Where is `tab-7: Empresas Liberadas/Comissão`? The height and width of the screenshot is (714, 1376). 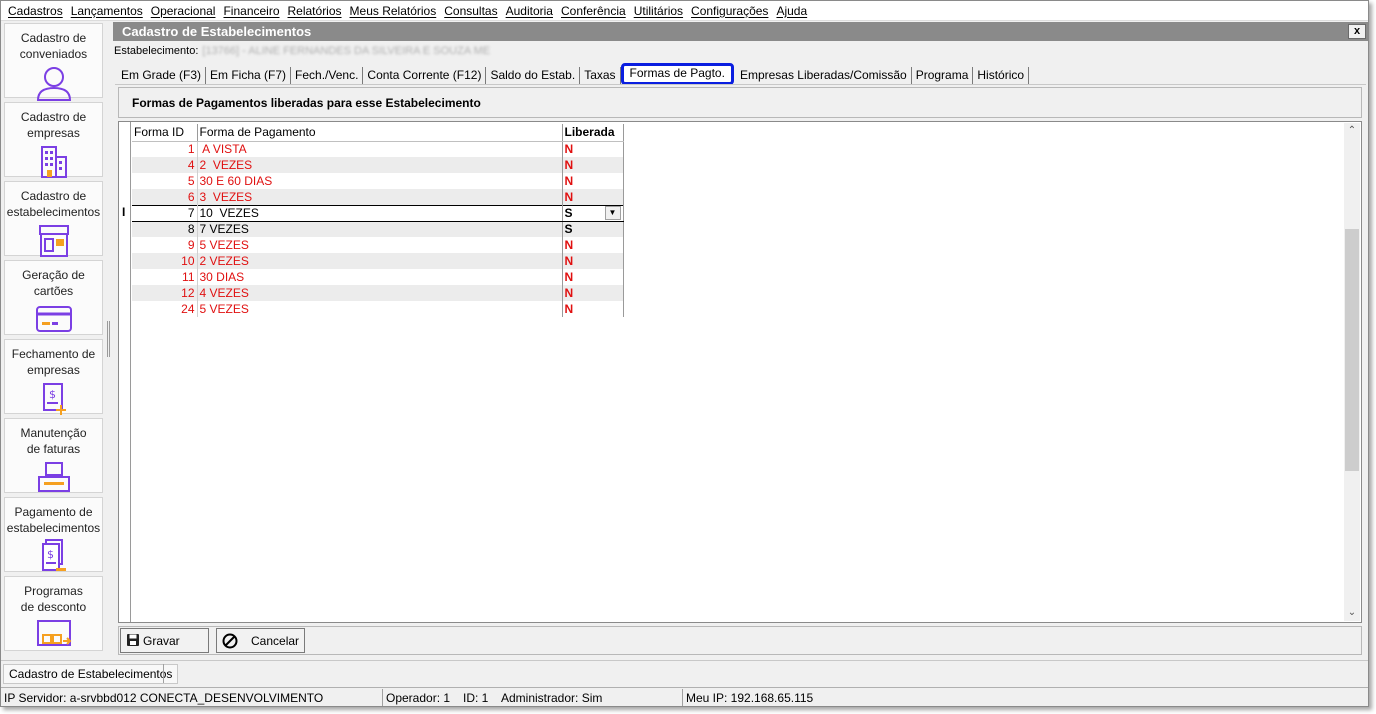
tab-7: Empresas Liberadas/Comissão is located at coordinates (824, 76).